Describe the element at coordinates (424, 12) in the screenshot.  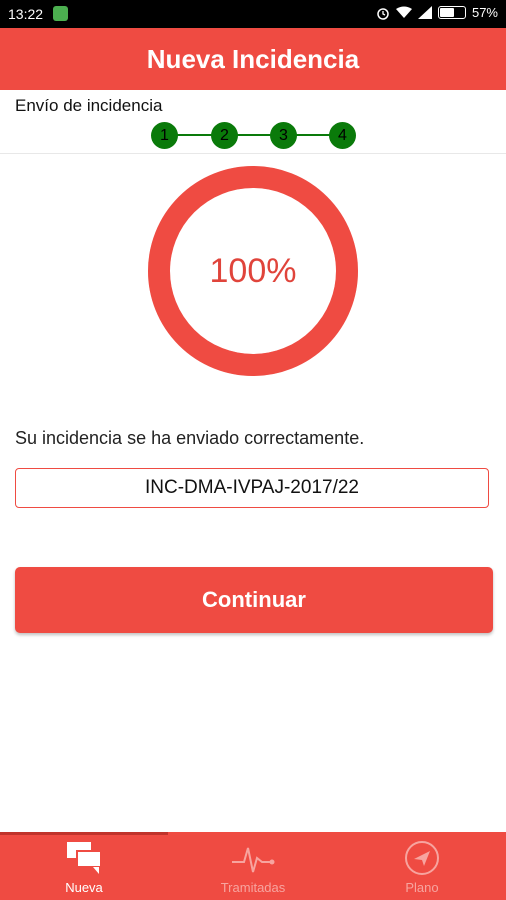
I see `signal-icon` at that location.